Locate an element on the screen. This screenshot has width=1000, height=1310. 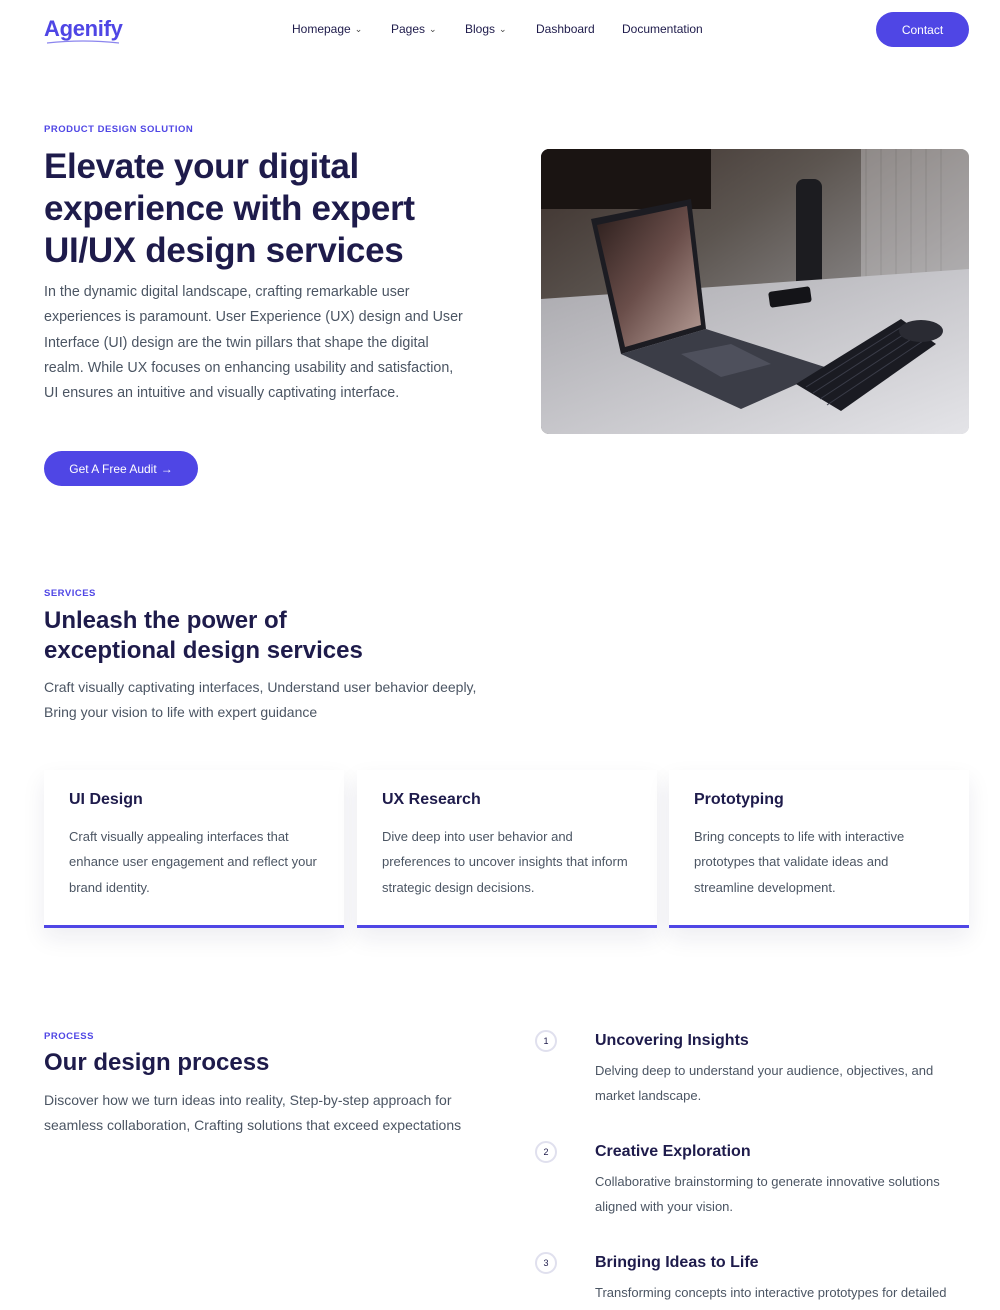
step-title: Creative Exploration is located at coordinates (673, 1151).